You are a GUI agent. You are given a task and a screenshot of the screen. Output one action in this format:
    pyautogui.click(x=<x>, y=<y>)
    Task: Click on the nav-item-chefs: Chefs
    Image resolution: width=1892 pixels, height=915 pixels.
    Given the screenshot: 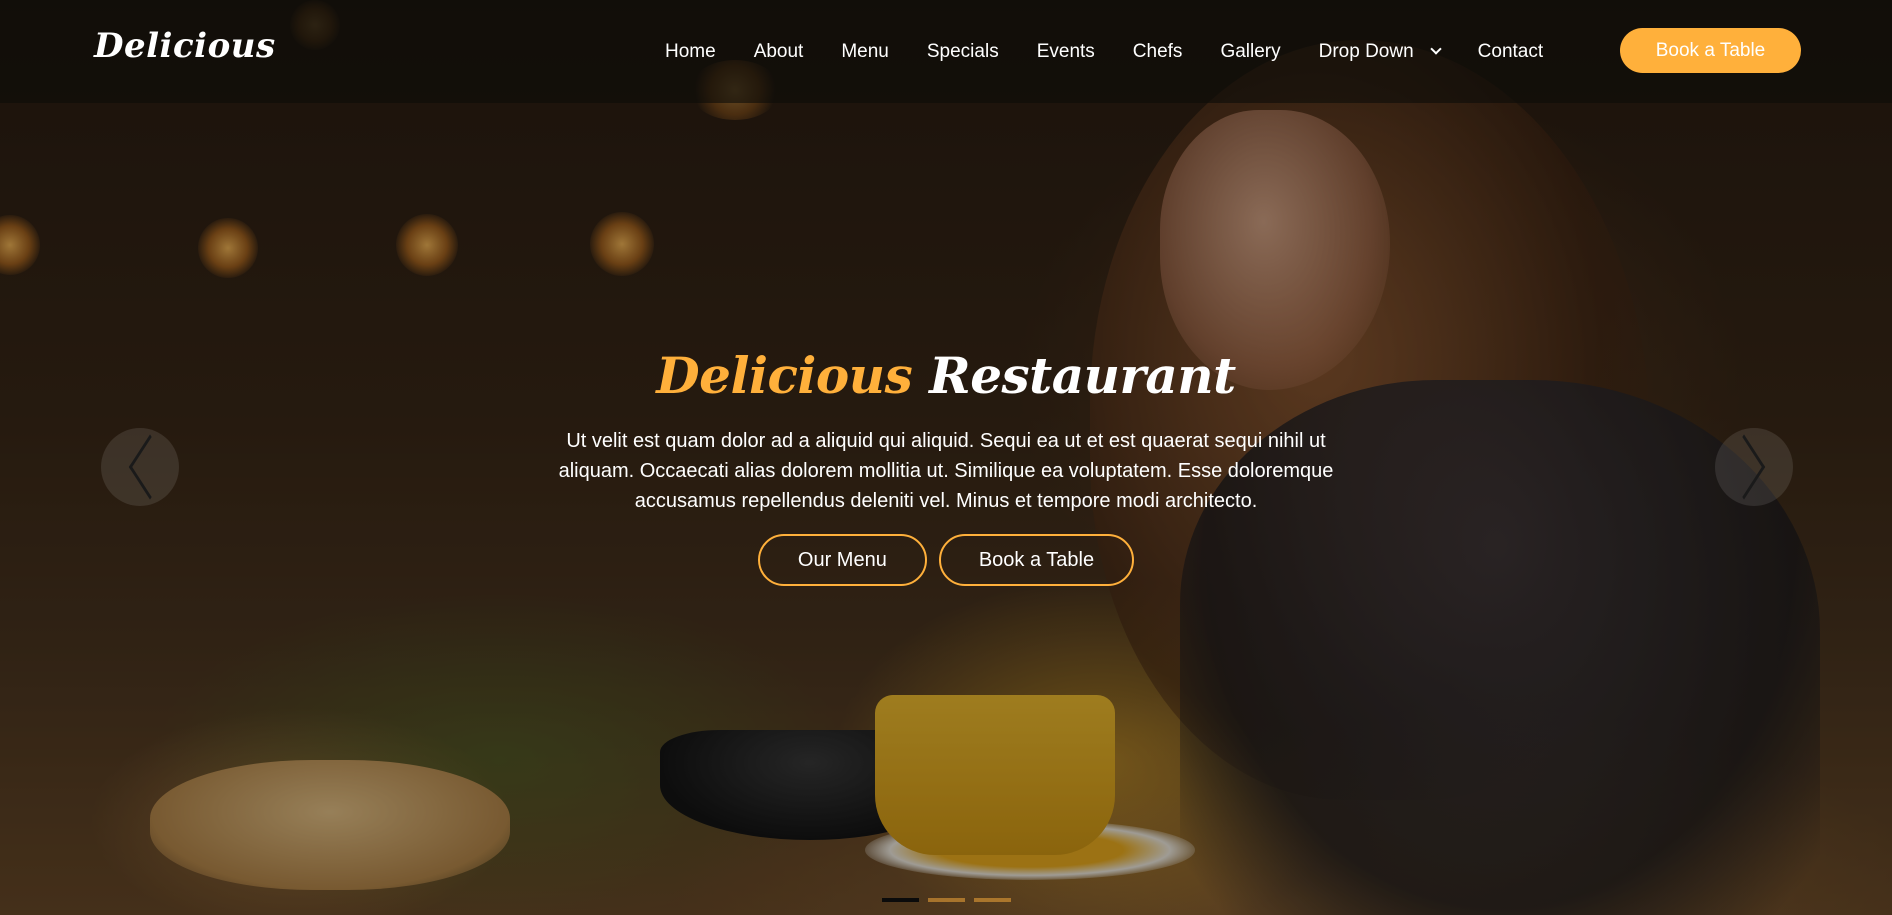 What is the action you would take?
    pyautogui.click(x=1158, y=52)
    